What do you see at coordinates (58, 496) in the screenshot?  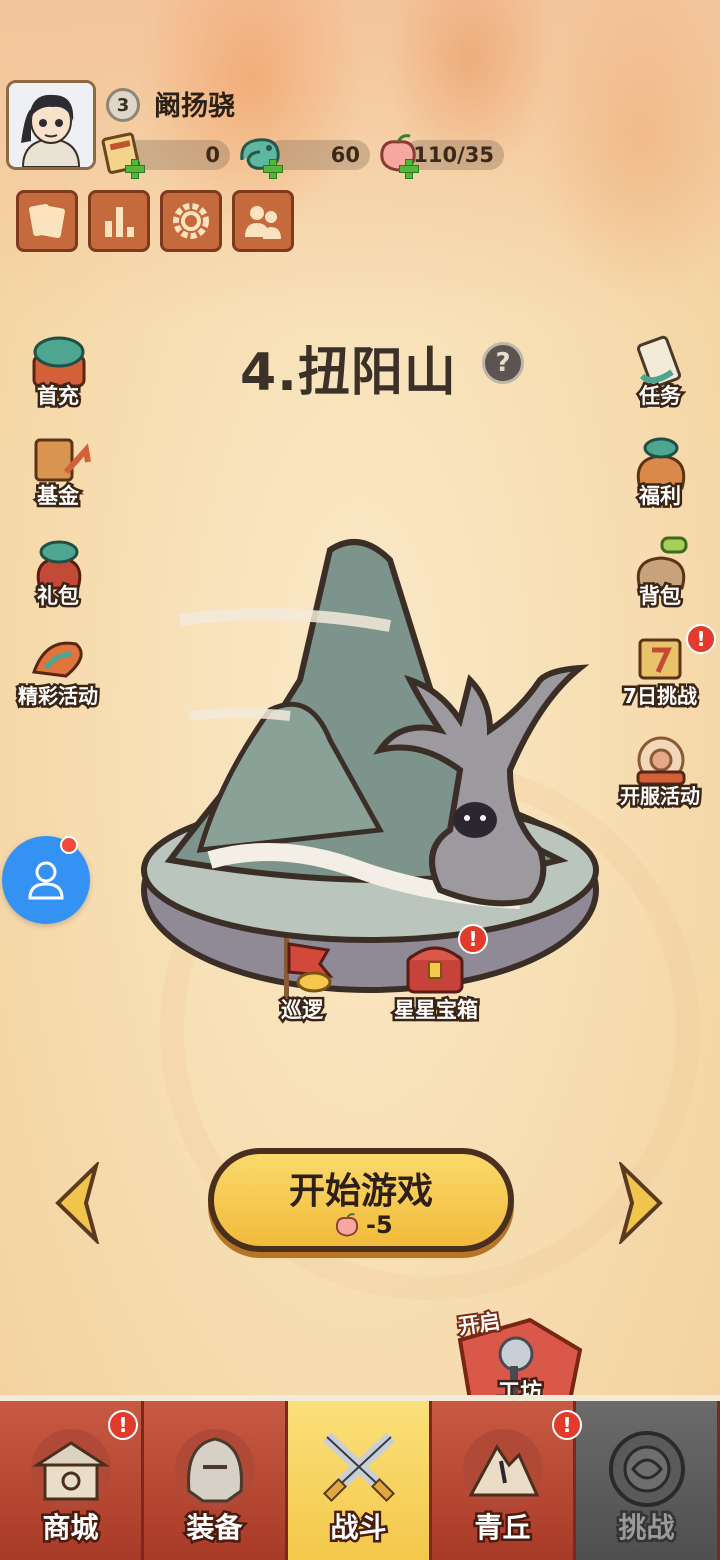 I see `fund-label: 基金` at bounding box center [58, 496].